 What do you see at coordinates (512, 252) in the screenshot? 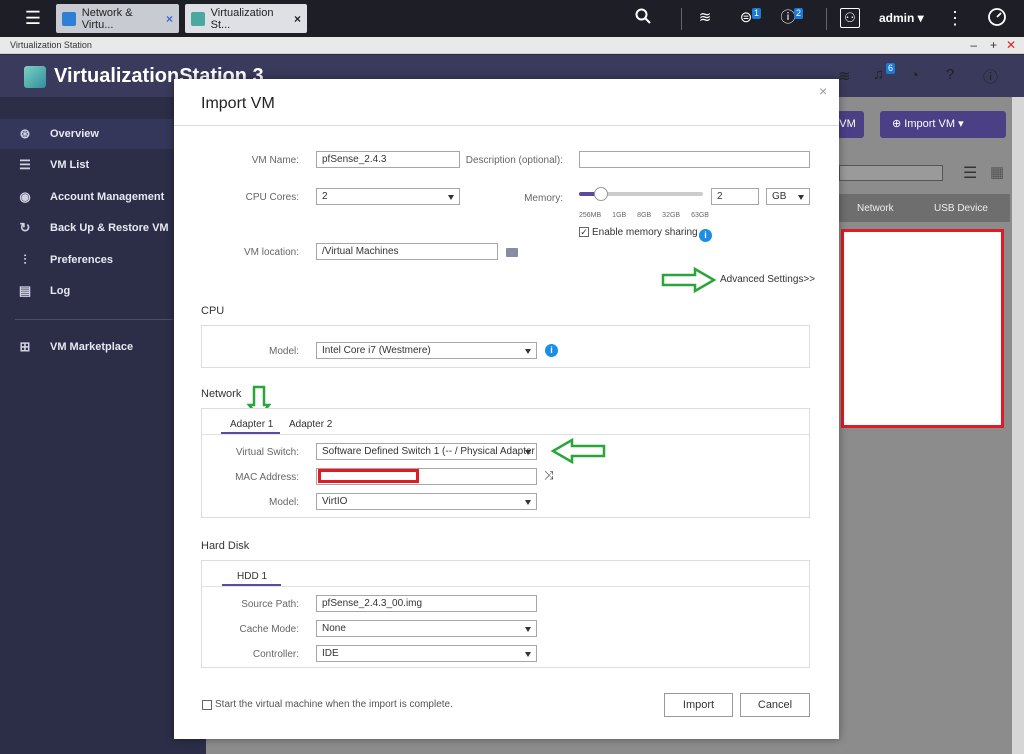
I see `folder-icon` at bounding box center [512, 252].